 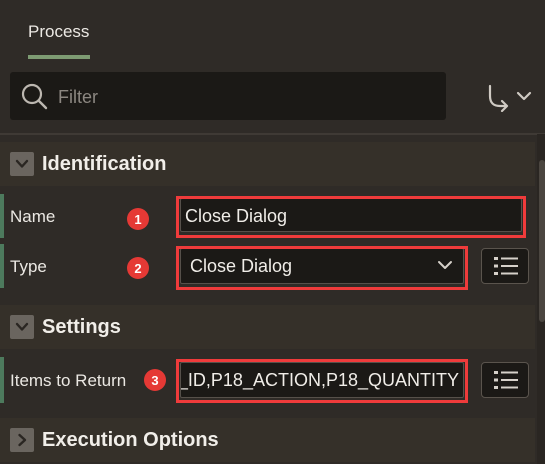 What do you see at coordinates (58, 32) in the screenshot?
I see `tab-process: Process` at bounding box center [58, 32].